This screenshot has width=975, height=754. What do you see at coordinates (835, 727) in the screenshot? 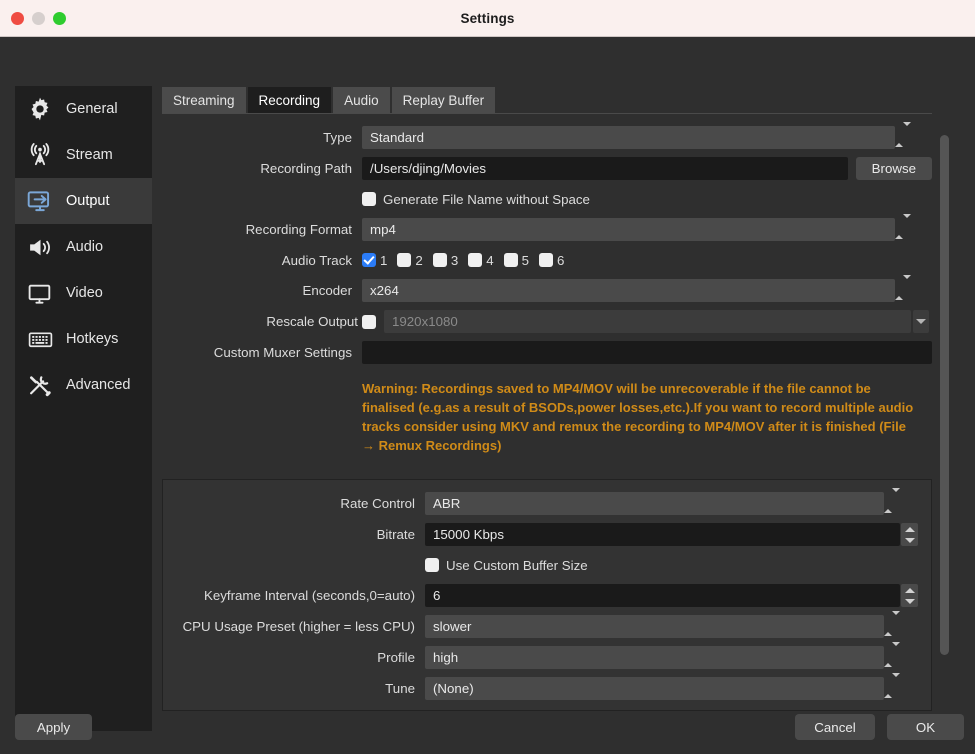
I see `cancel-button: Cancel` at bounding box center [835, 727].